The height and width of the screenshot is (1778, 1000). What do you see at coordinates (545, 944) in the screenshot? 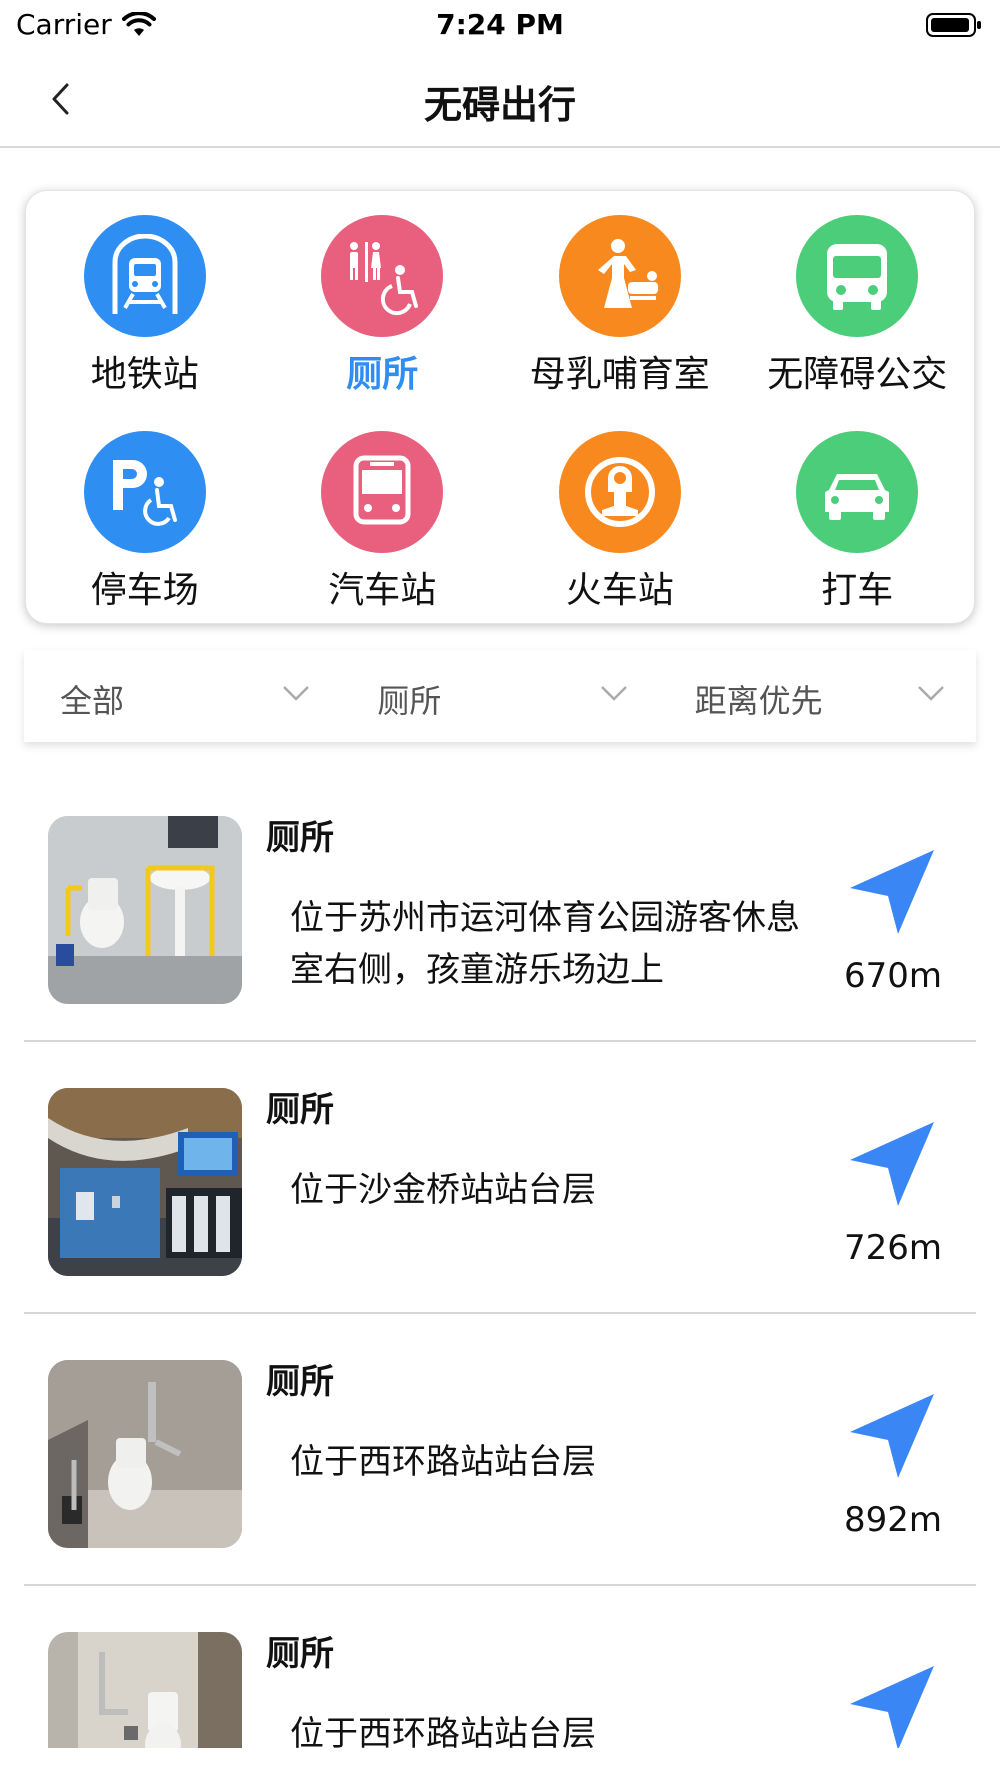
I see `result-description: 位于苏州市运河体育公园游客休息室右侧，孩童游乐场边上` at bounding box center [545, 944].